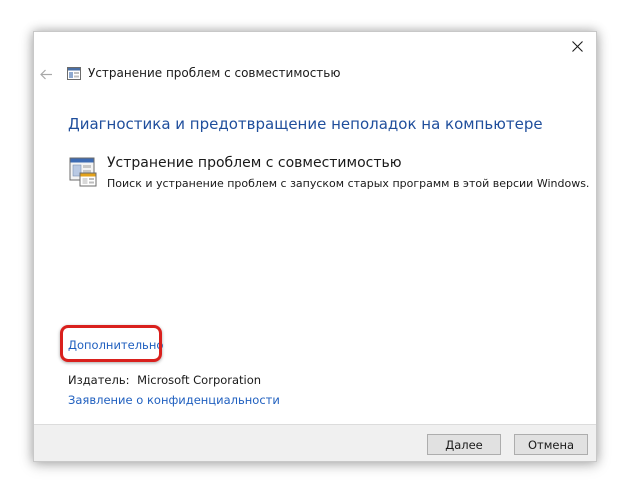 The image size is (629, 496). I want to click on compatibility-troubleshooter-icon, so click(83, 172).